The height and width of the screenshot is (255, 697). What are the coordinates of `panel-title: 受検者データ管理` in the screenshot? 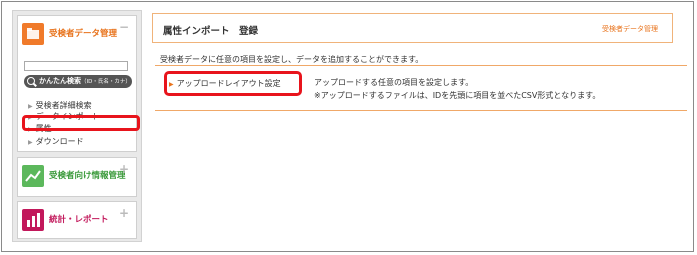 It's located at (83, 34).